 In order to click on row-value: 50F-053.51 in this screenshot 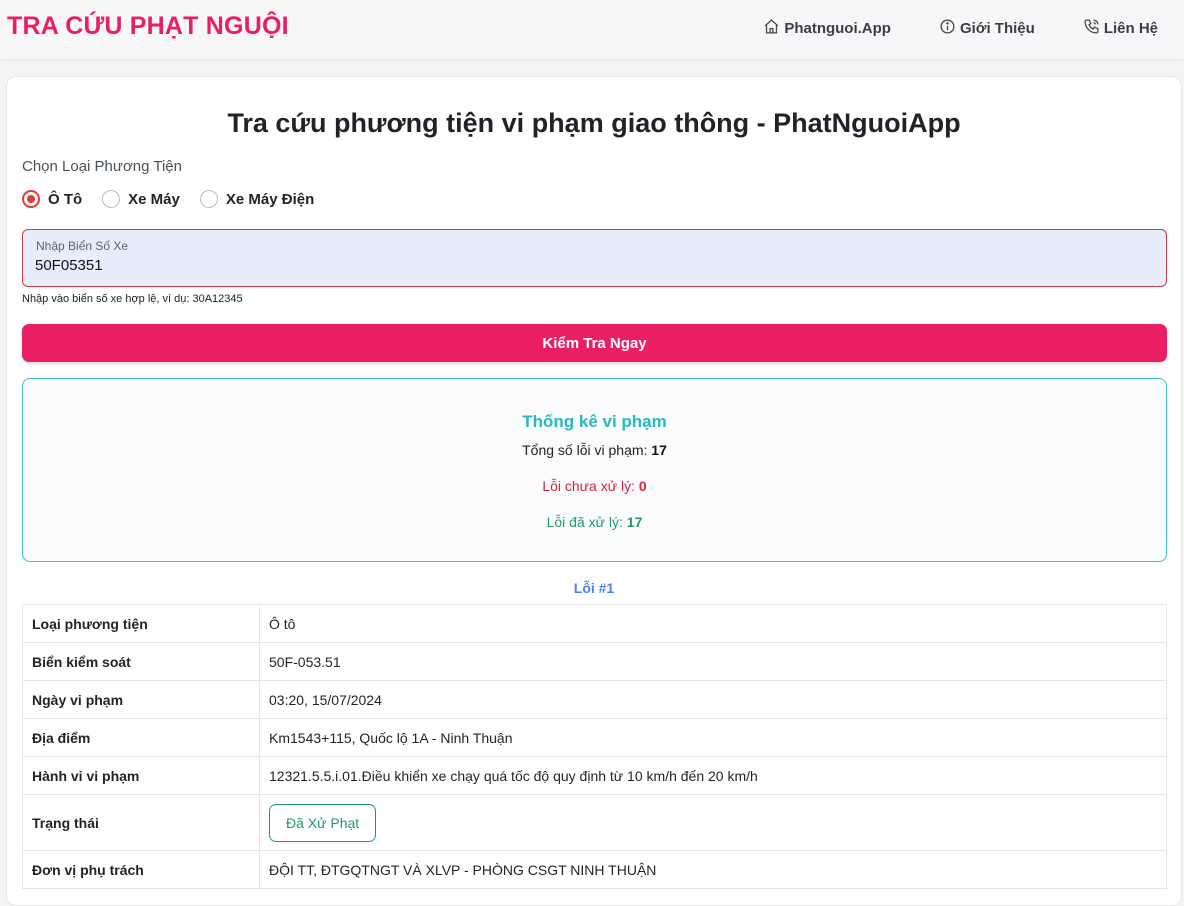, I will do `click(713, 661)`.